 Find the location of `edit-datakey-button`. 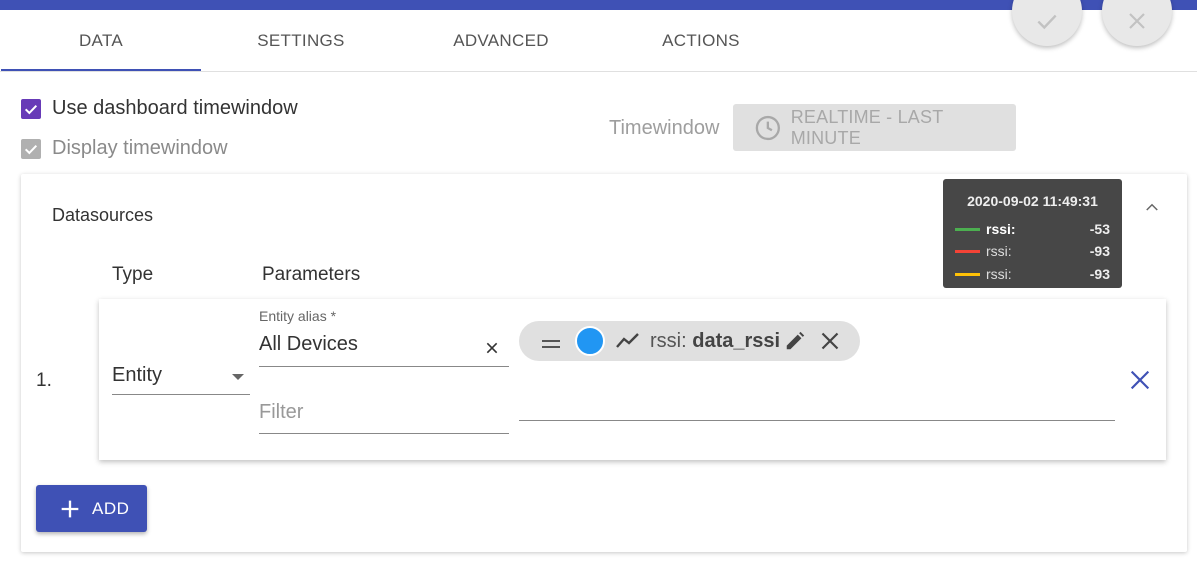

edit-datakey-button is located at coordinates (795, 343).